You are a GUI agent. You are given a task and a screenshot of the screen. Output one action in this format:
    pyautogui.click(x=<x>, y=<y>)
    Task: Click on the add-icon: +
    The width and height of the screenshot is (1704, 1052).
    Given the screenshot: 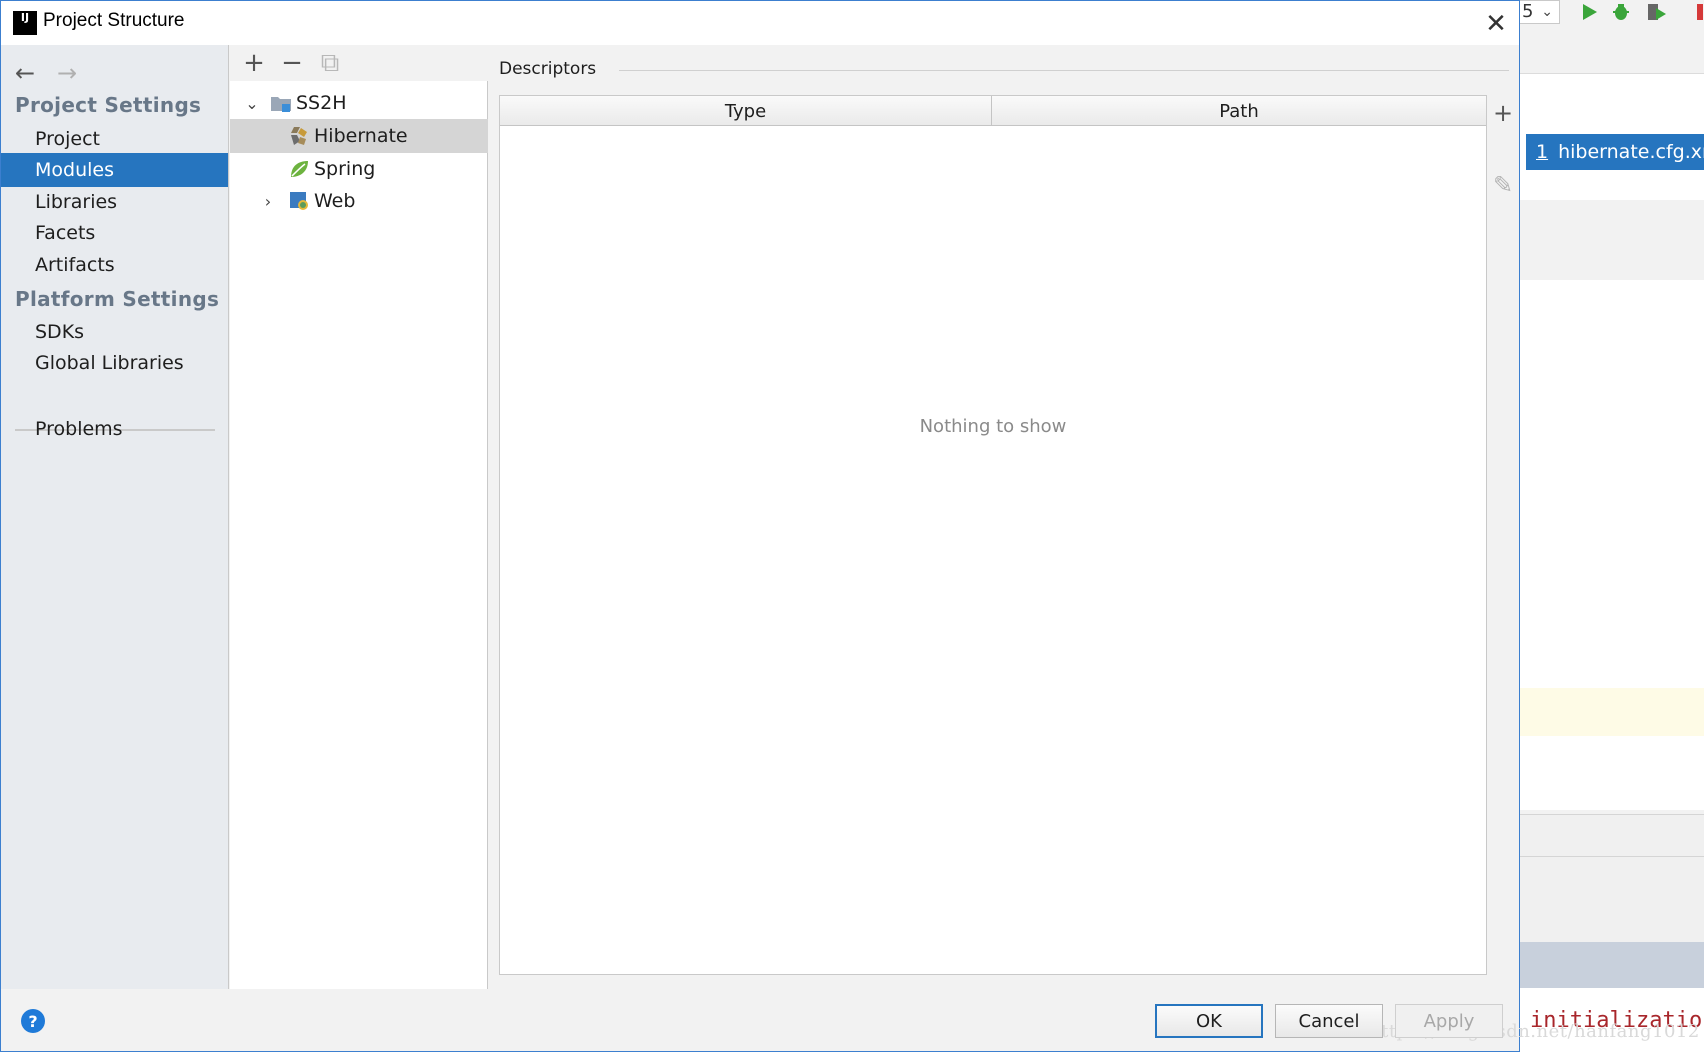 What is the action you would take?
    pyautogui.click(x=254, y=63)
    